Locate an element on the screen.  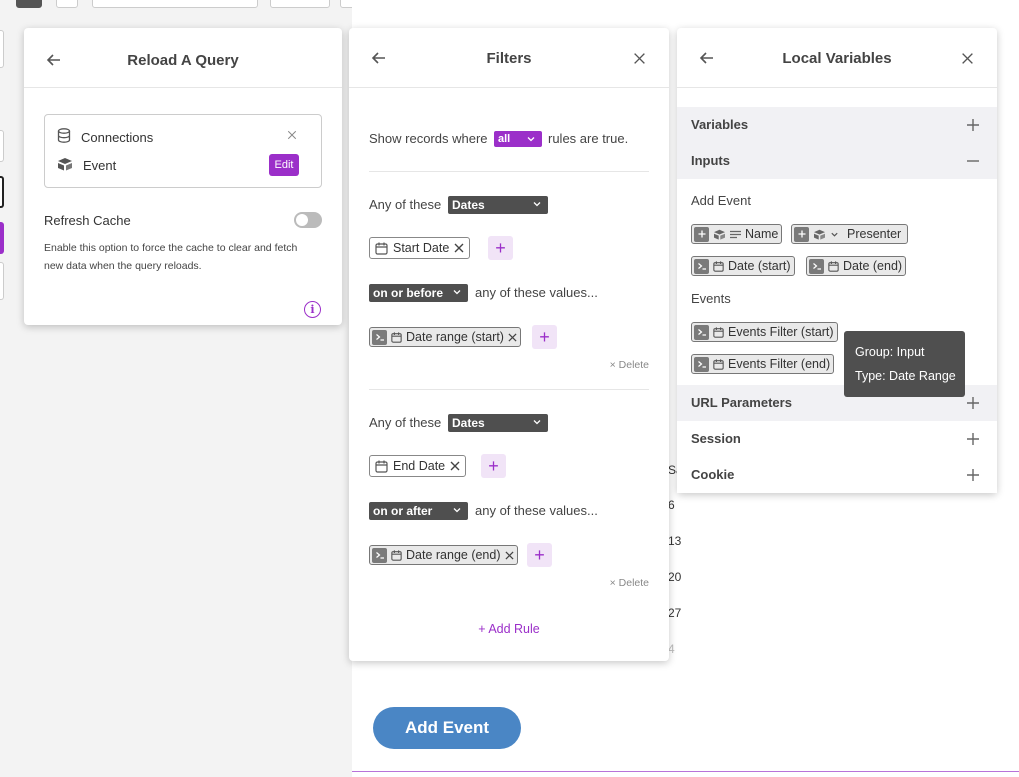
section-session: Session is located at coordinates (837, 439).